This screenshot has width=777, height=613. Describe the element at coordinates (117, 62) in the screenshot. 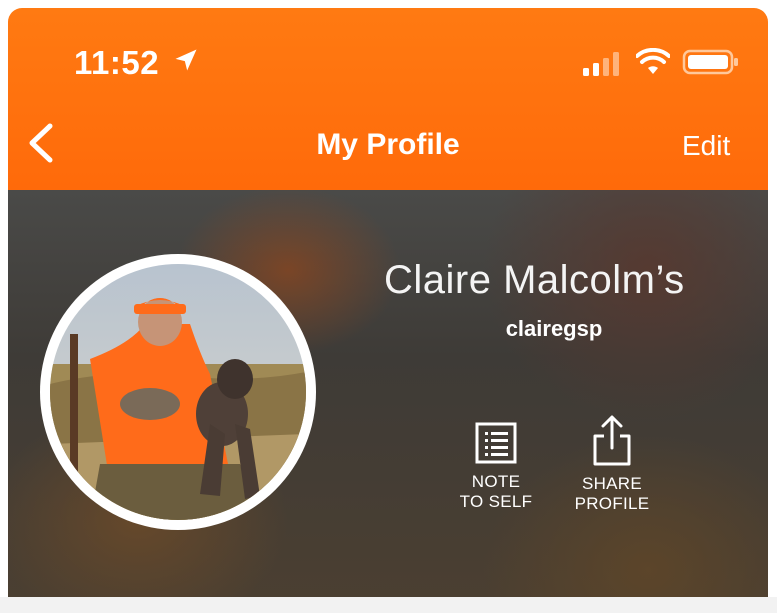

I see `status-time: 11:52` at that location.